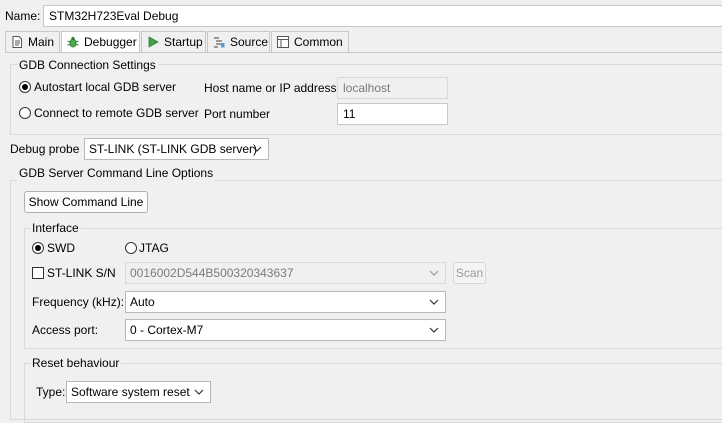  Describe the element at coordinates (153, 42) in the screenshot. I see `play-icon` at that location.